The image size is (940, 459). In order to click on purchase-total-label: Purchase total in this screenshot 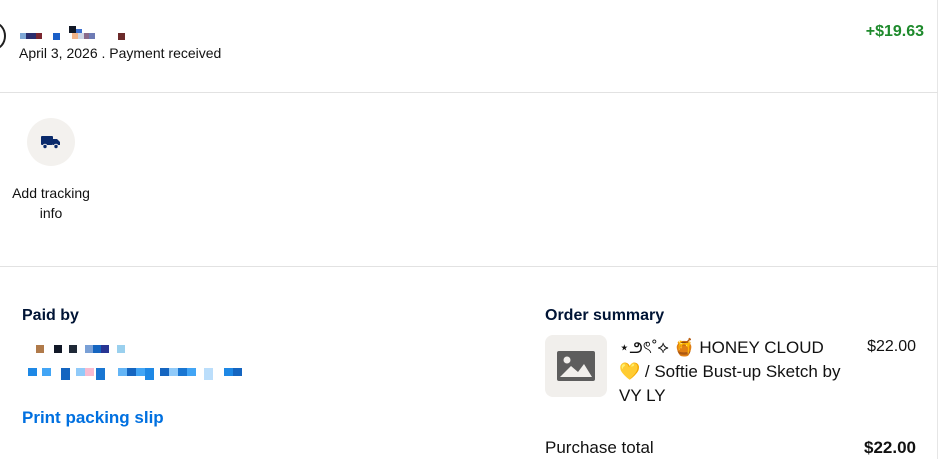, I will do `click(599, 447)`.